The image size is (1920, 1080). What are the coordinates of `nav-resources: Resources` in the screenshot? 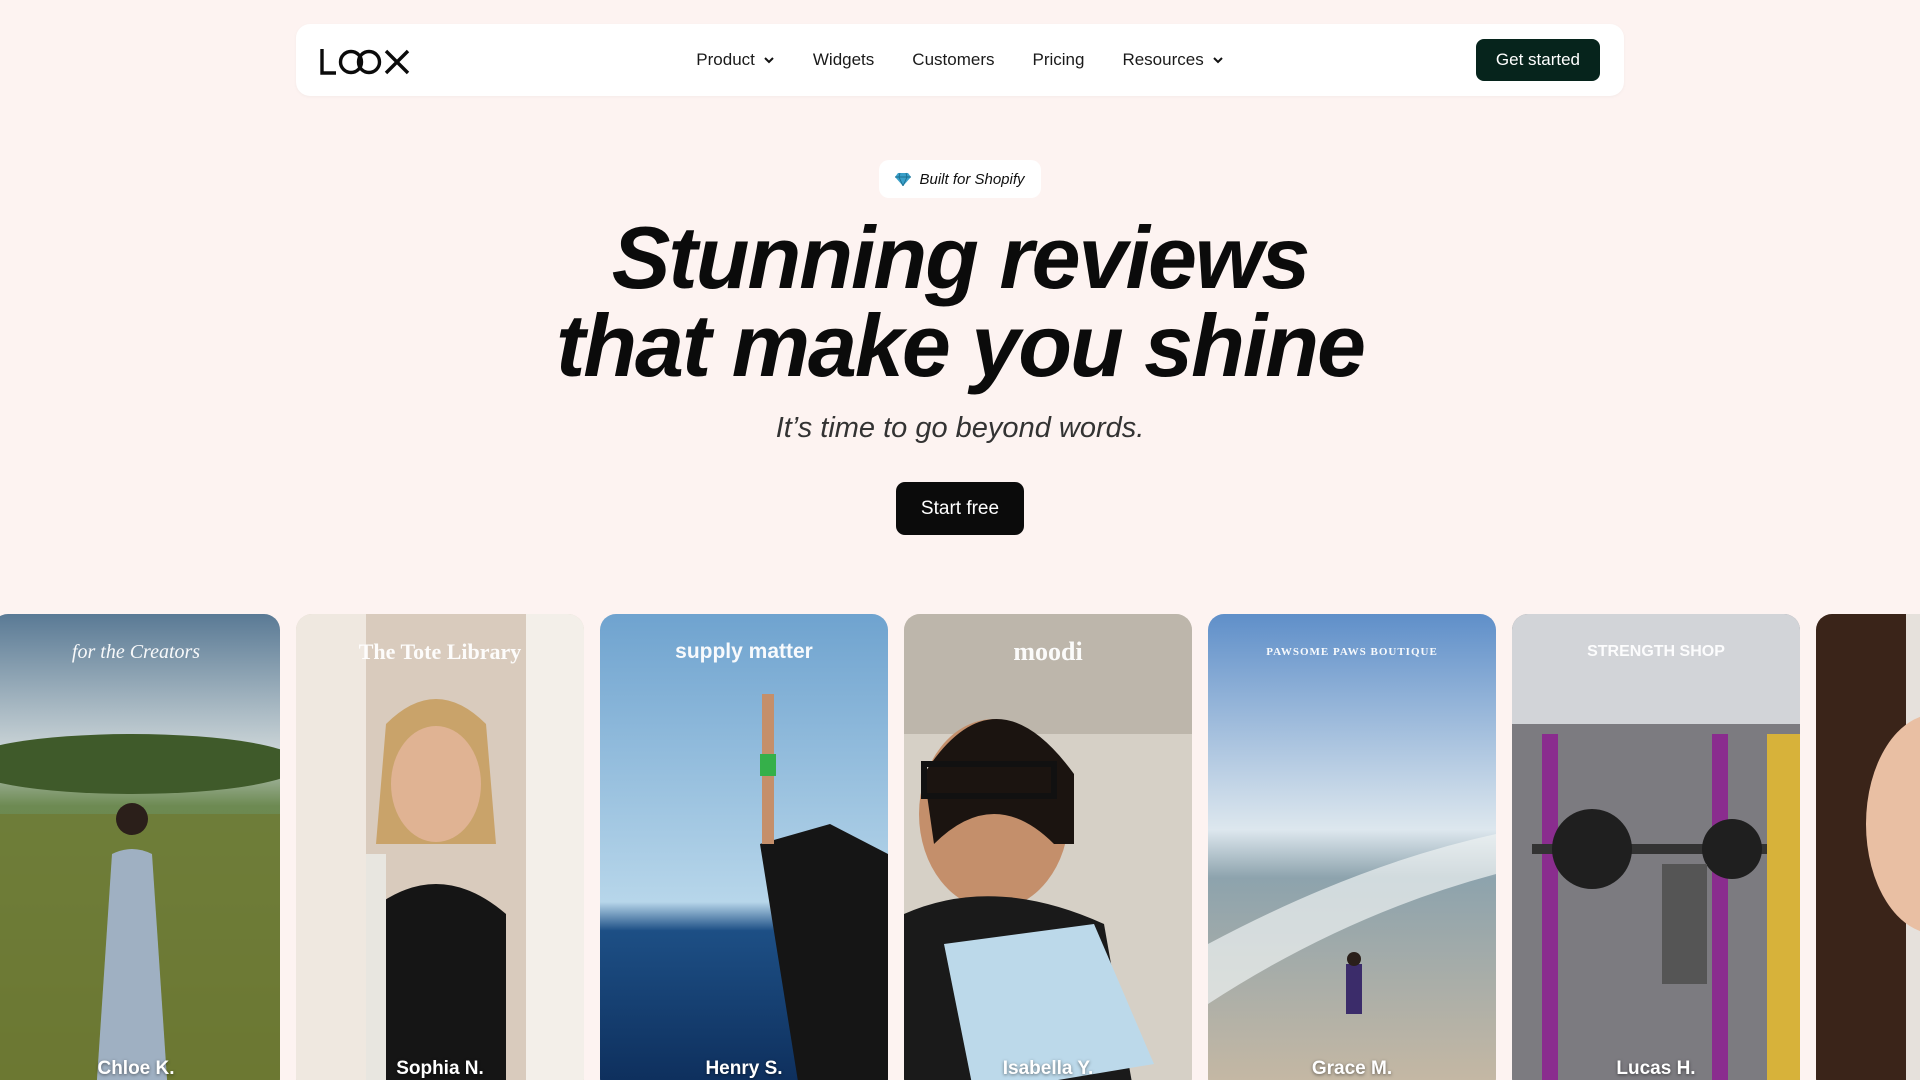 It's located at (1172, 60).